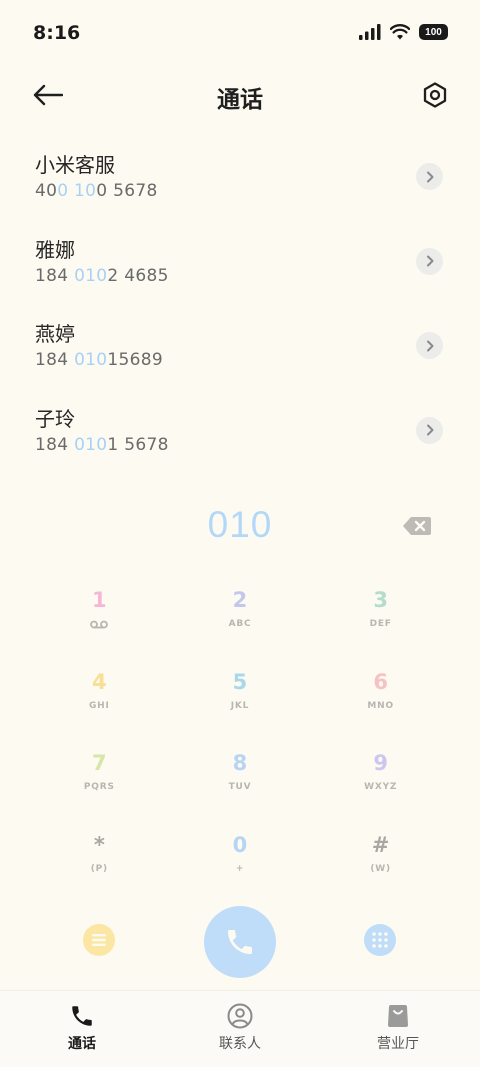 This screenshot has width=480, height=1067. I want to click on dial-key: 3 DEF, so click(380, 623).